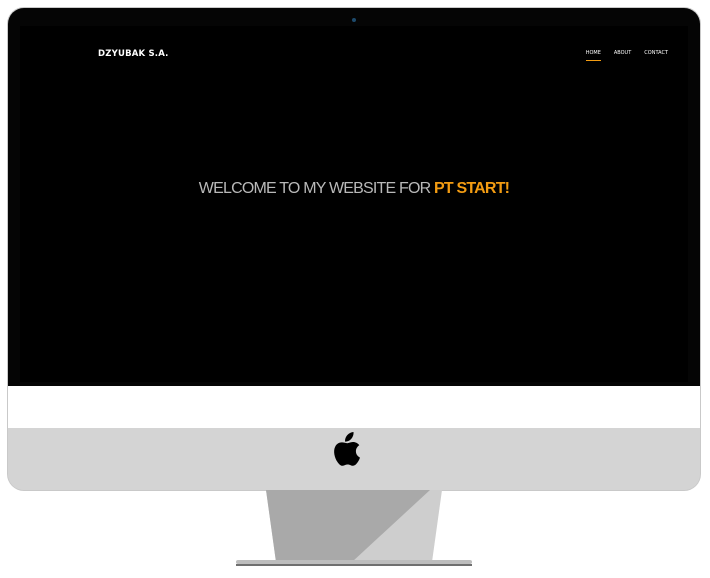 The width and height of the screenshot is (710, 578). Describe the element at coordinates (133, 54) in the screenshot. I see `site-brand: DZYUBAK S.A.` at that location.